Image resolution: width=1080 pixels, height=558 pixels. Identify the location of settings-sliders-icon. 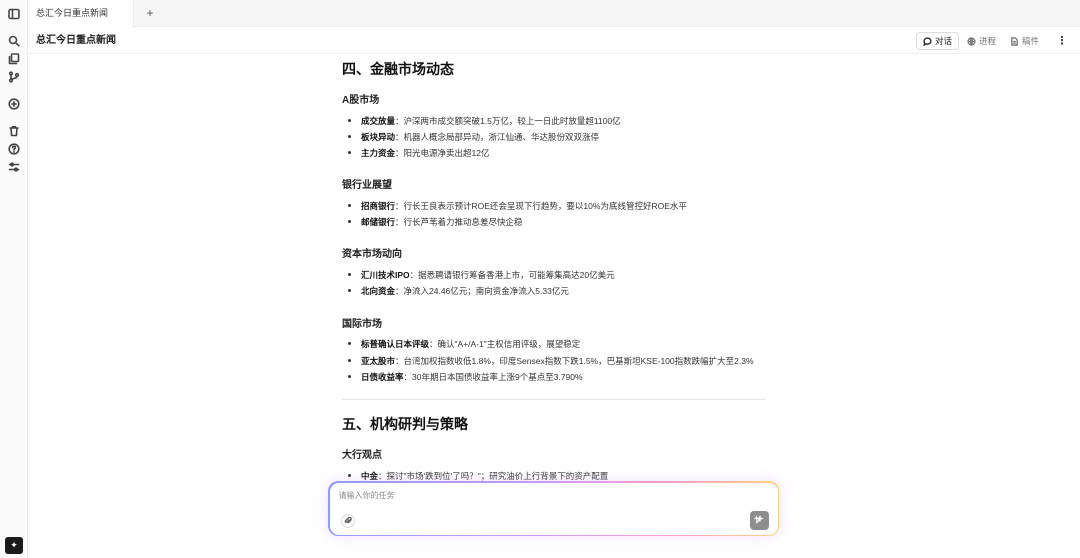
(14, 167).